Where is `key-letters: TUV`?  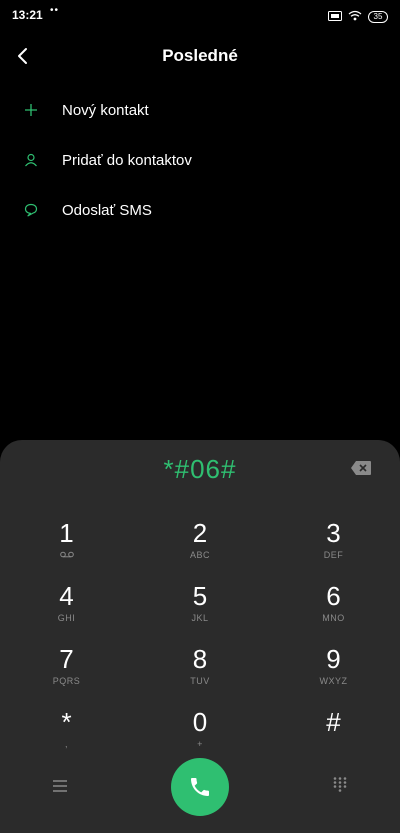 key-letters: TUV is located at coordinates (200, 681).